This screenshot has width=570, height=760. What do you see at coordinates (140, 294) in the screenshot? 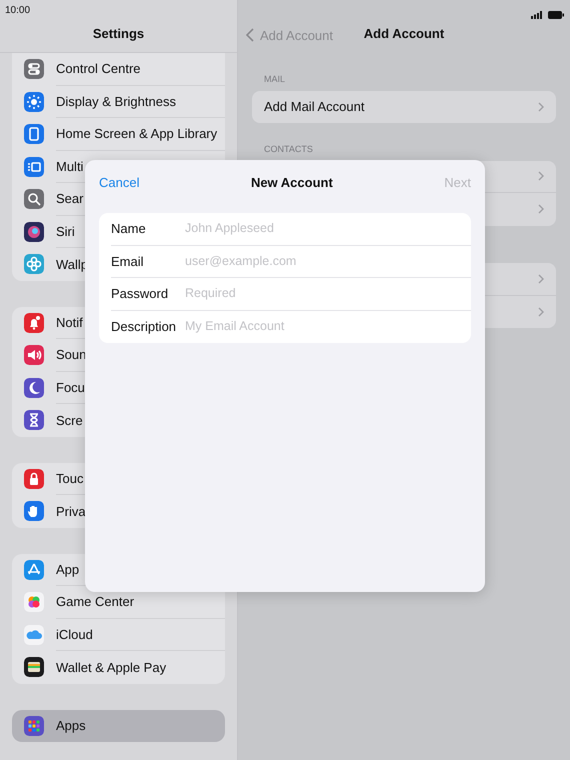
I see `field-label: Password` at bounding box center [140, 294].